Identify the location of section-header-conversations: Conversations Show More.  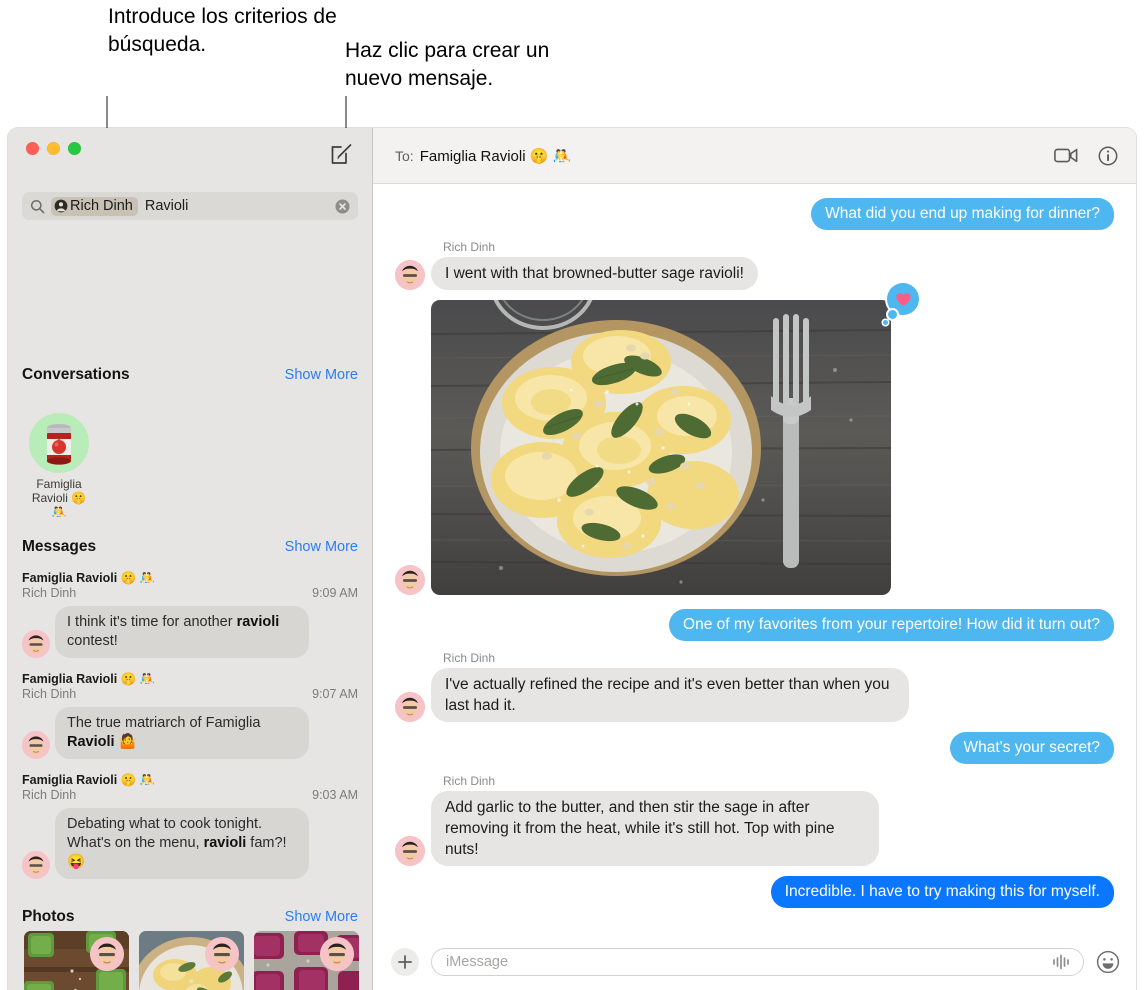
(190, 375).